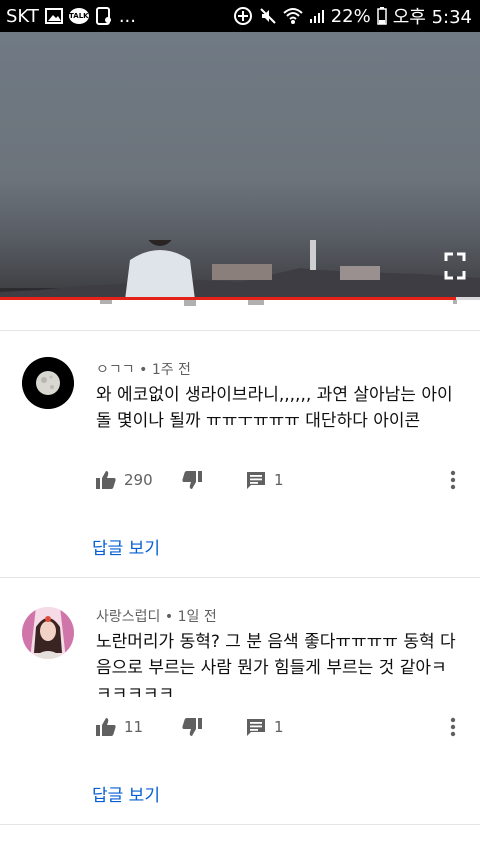 Image resolution: width=480 pixels, height=853 pixels. What do you see at coordinates (278, 303) in the screenshot?
I see `video-actions-partial` at bounding box center [278, 303].